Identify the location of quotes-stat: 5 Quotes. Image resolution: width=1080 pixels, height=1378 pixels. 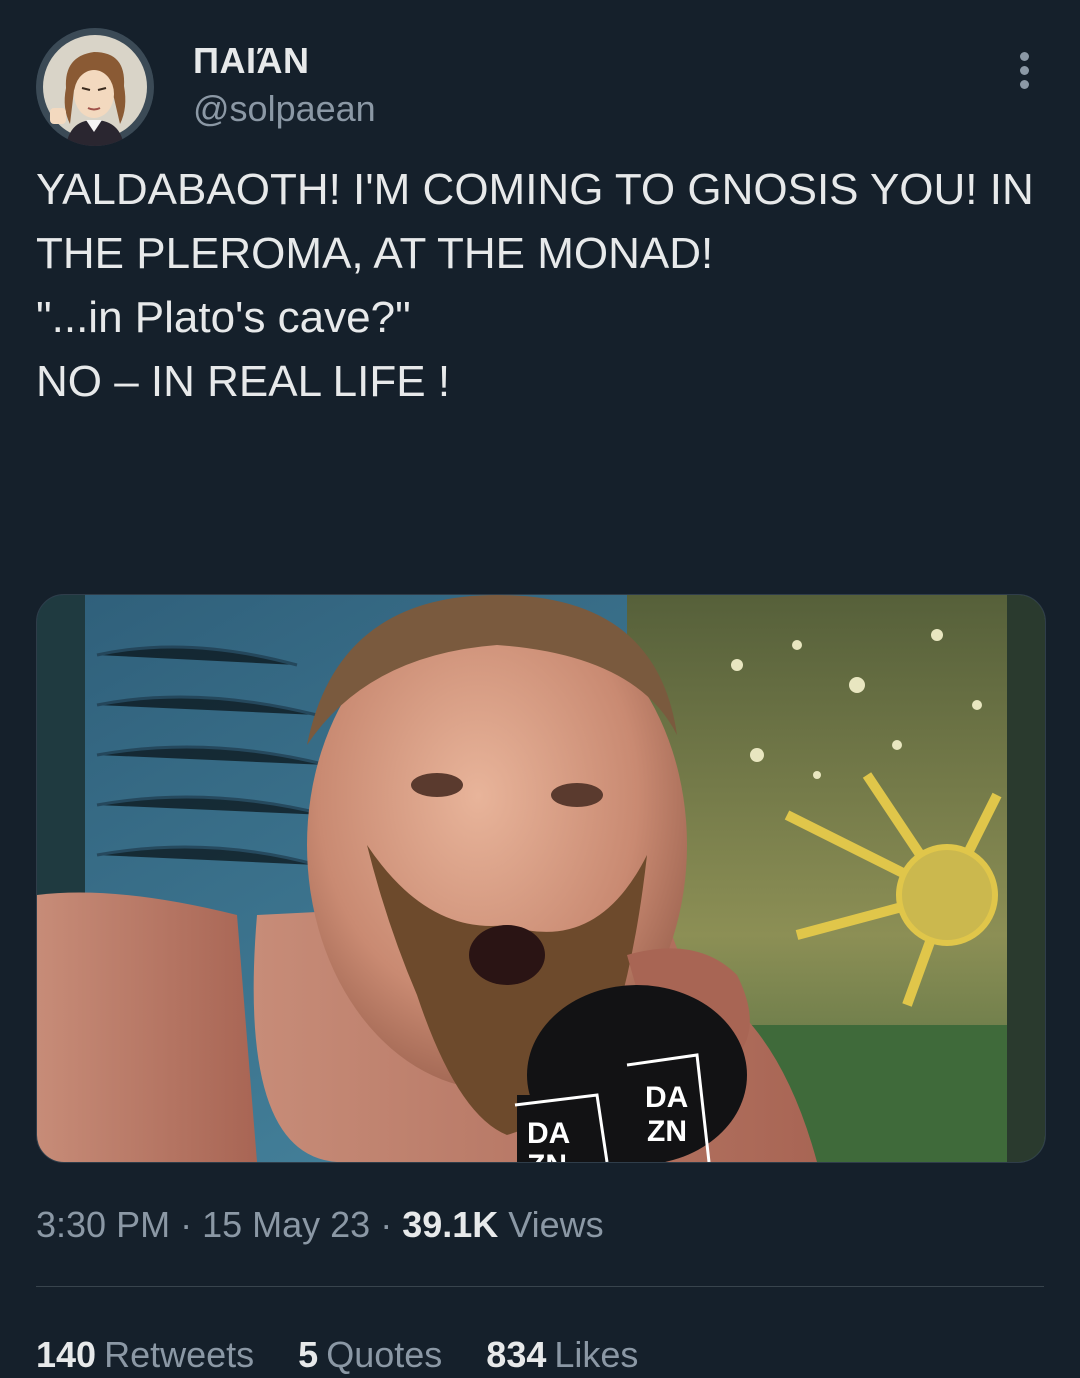
(370, 1355).